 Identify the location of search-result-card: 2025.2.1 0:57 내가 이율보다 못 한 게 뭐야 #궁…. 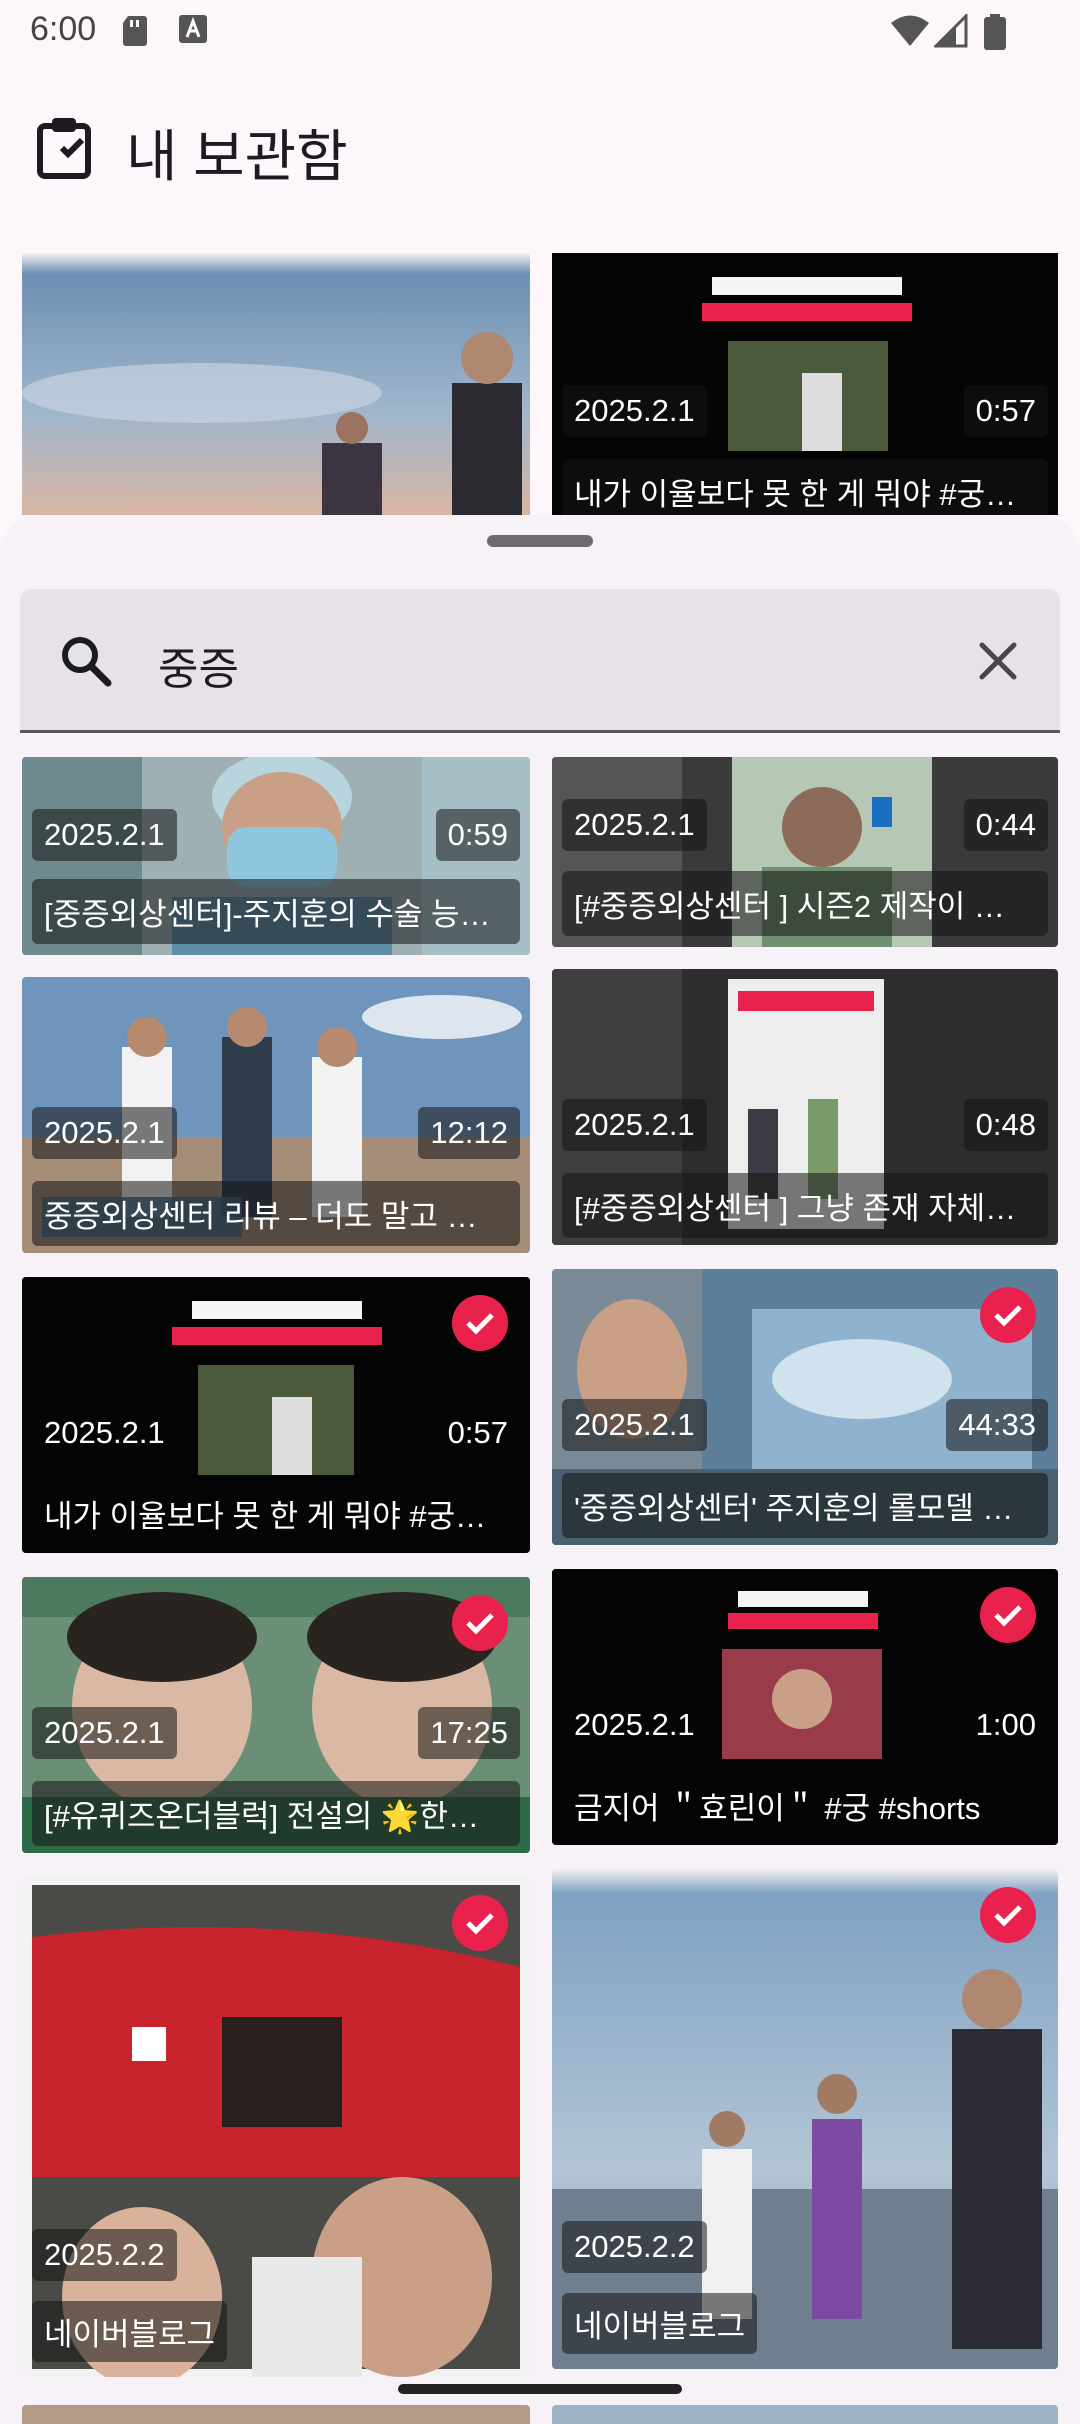
(276, 1415).